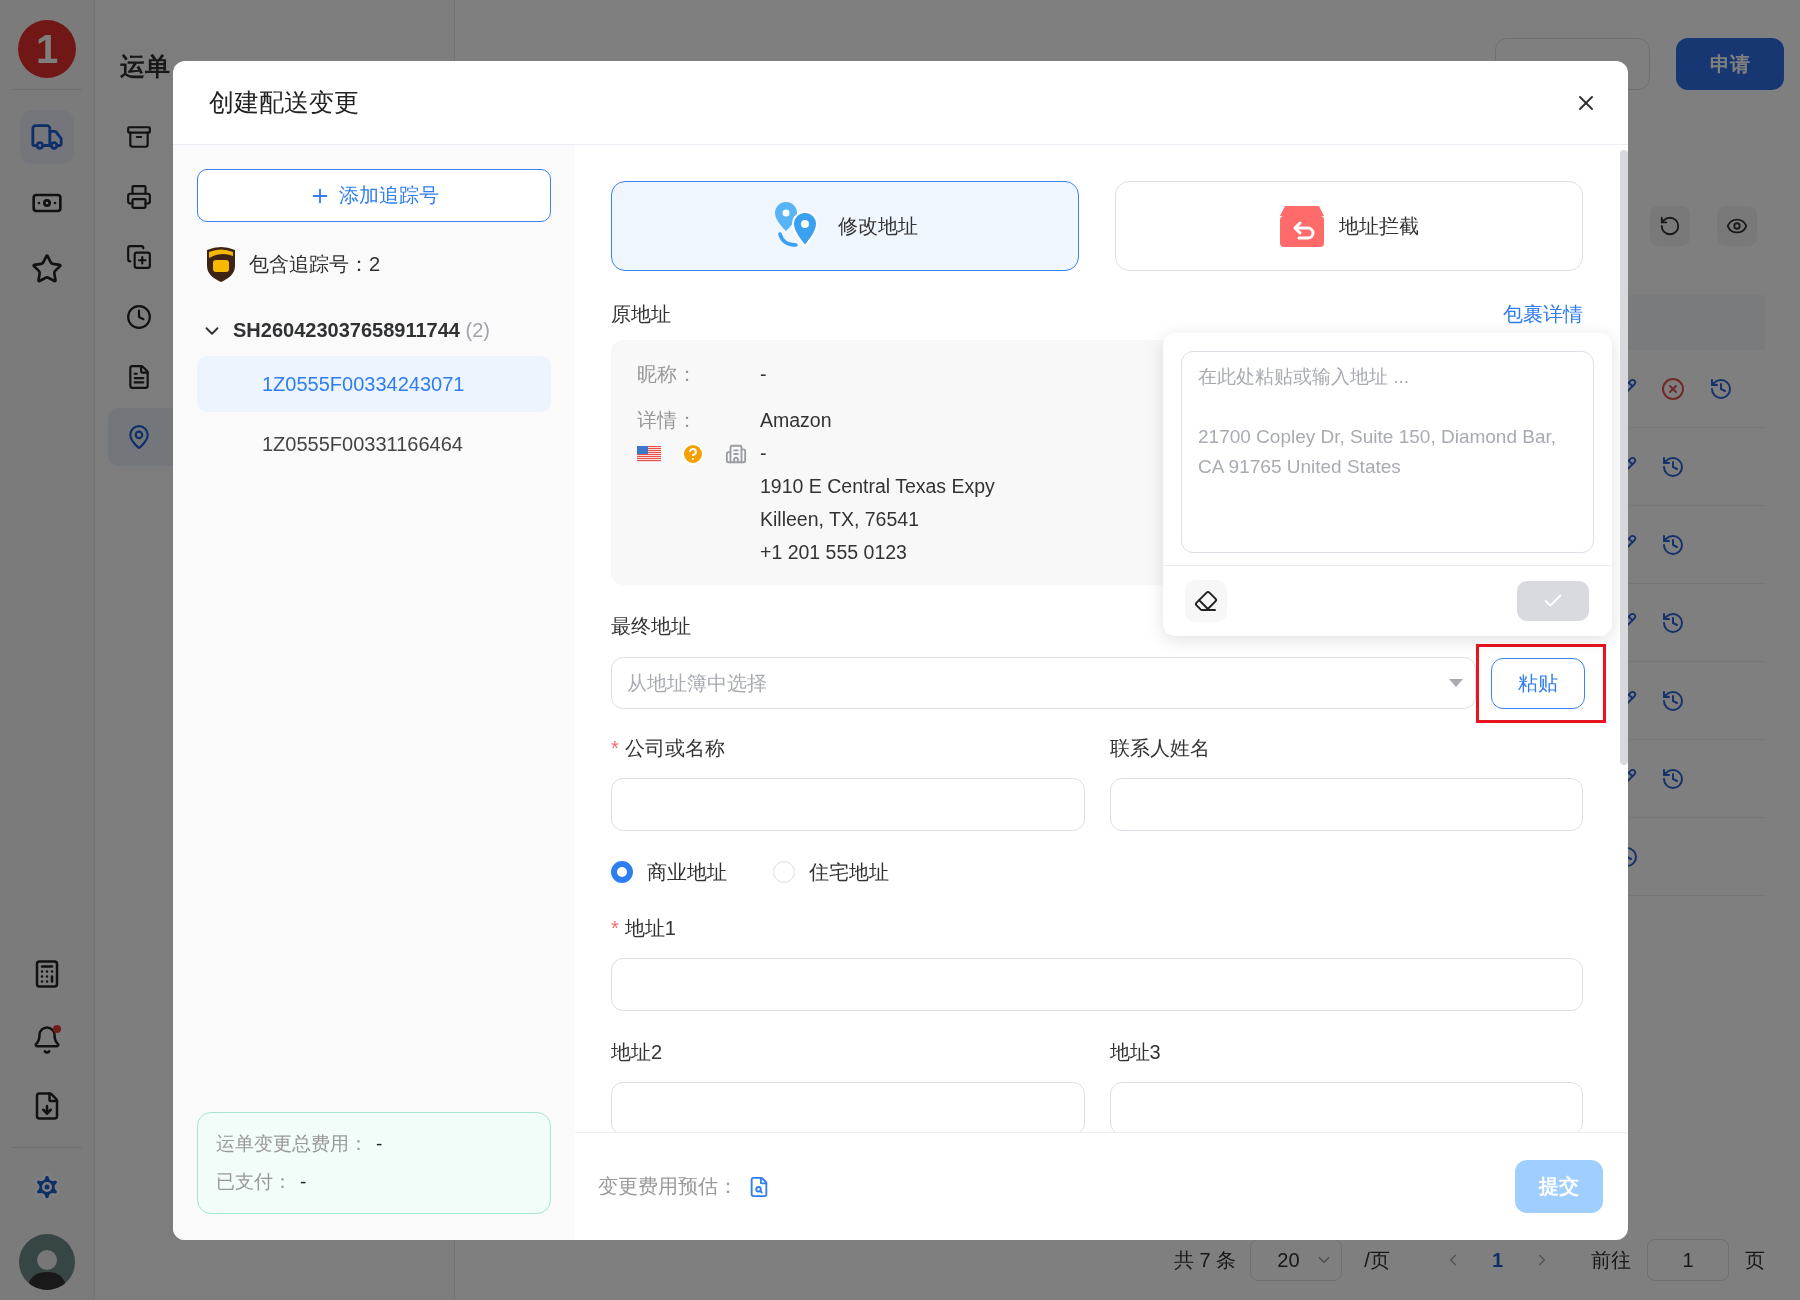  Describe the element at coordinates (796, 420) in the screenshot. I see `field-value: Amazon` at that location.